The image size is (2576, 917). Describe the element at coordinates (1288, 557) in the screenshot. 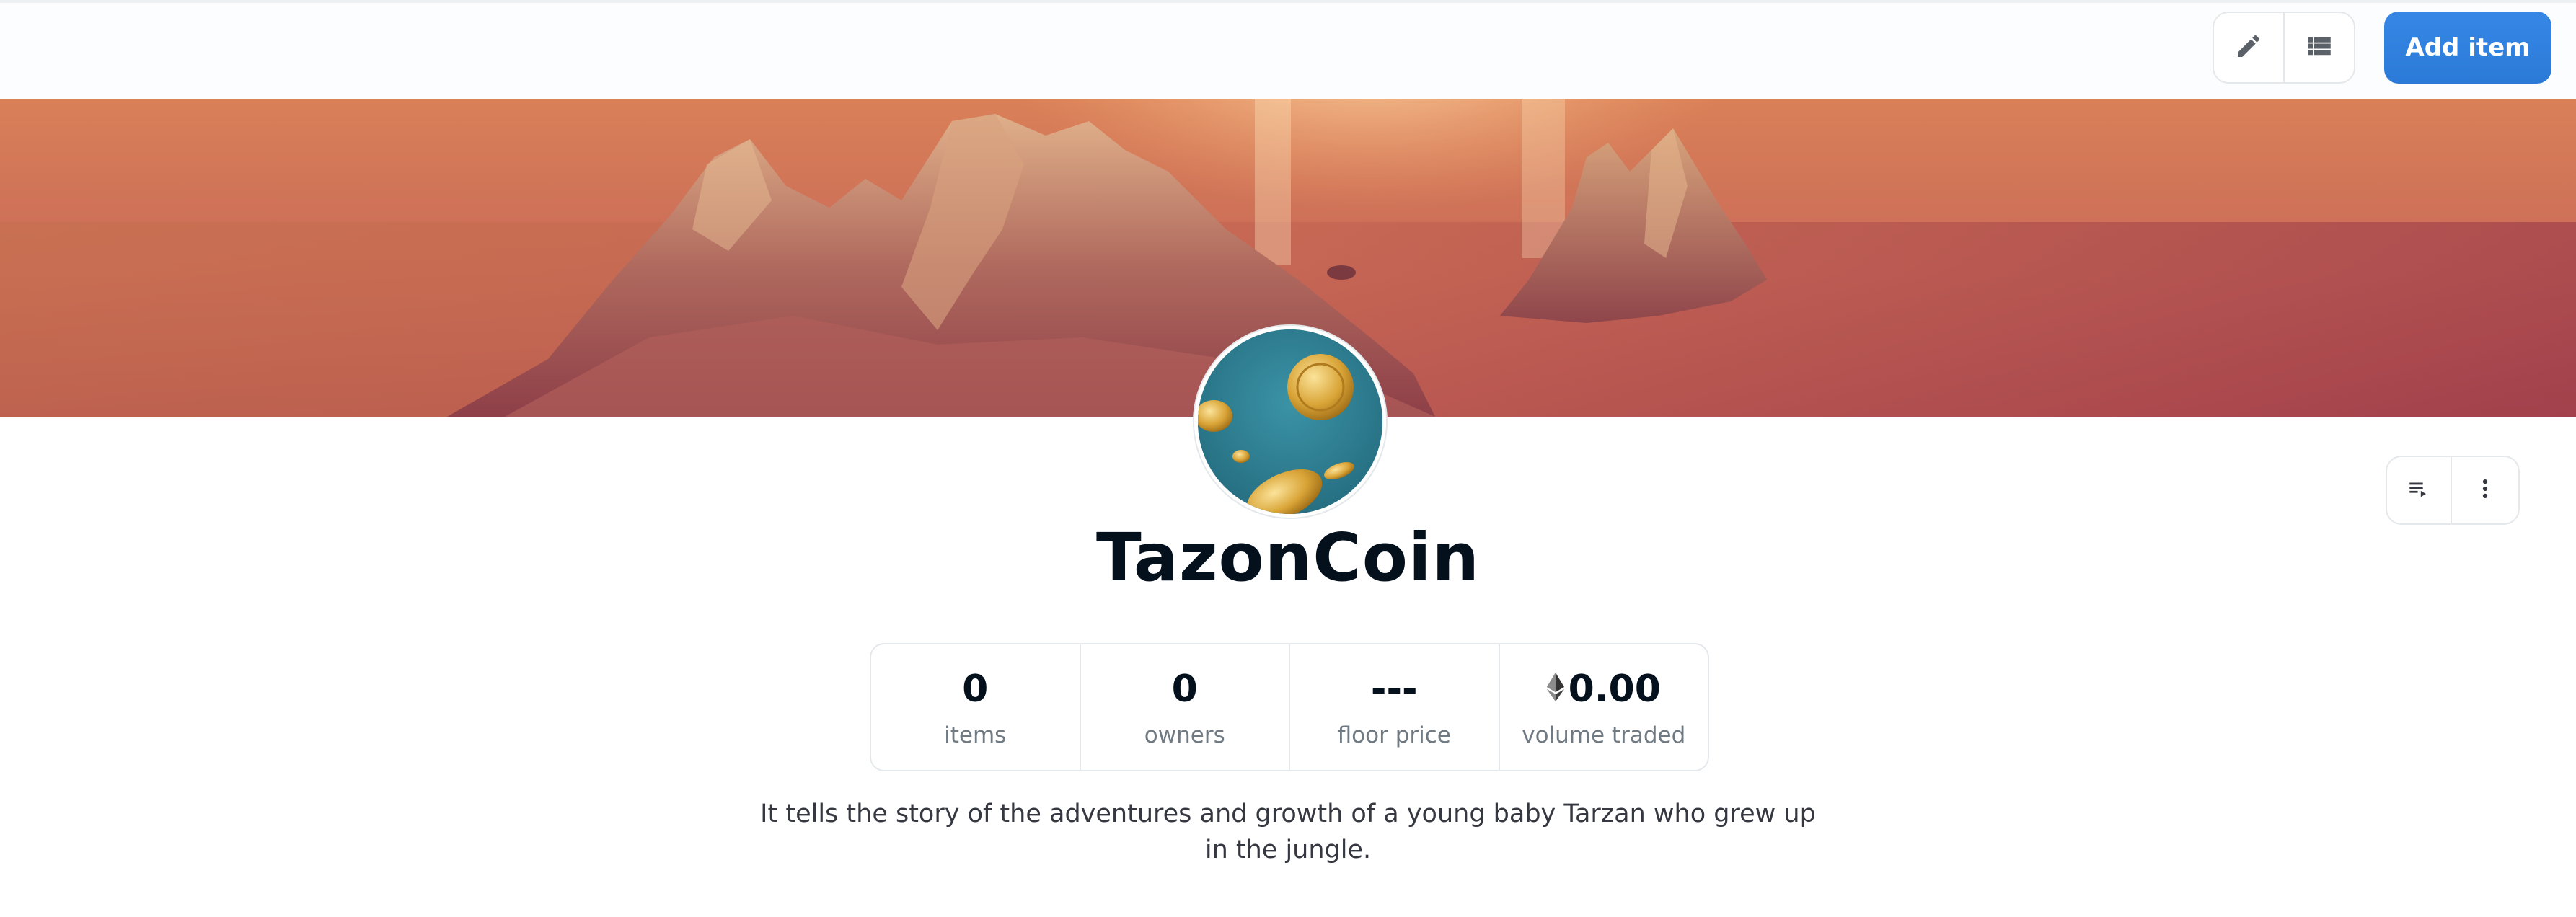

I see `collection-title: TazonCoin` at that location.